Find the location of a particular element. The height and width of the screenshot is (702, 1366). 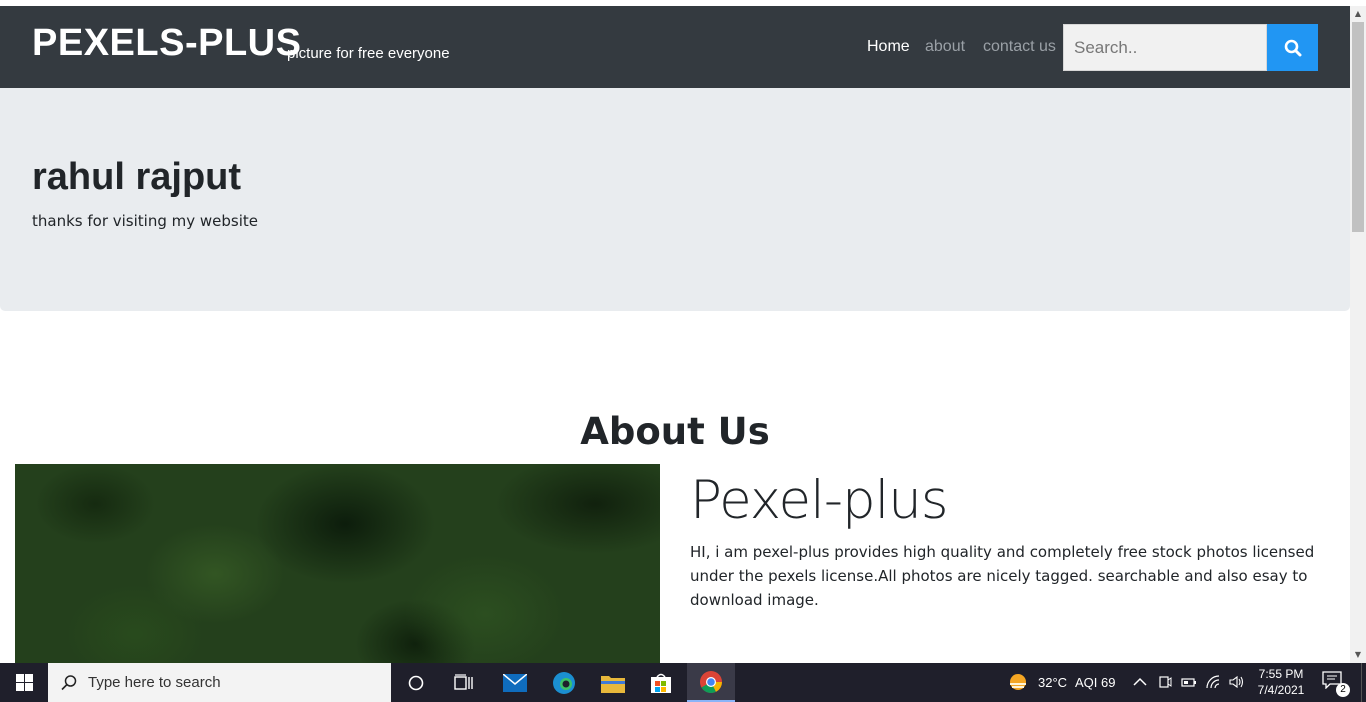

taskbar-search-box: Type here to search is located at coordinates (219, 682).